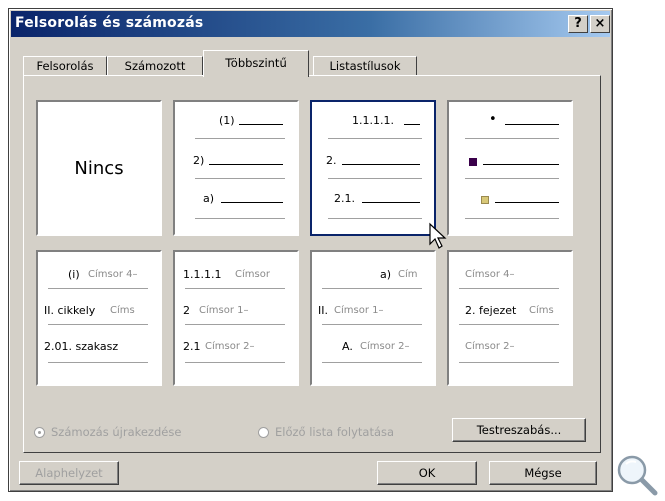  I want to click on close-icon: ×, so click(600, 23).